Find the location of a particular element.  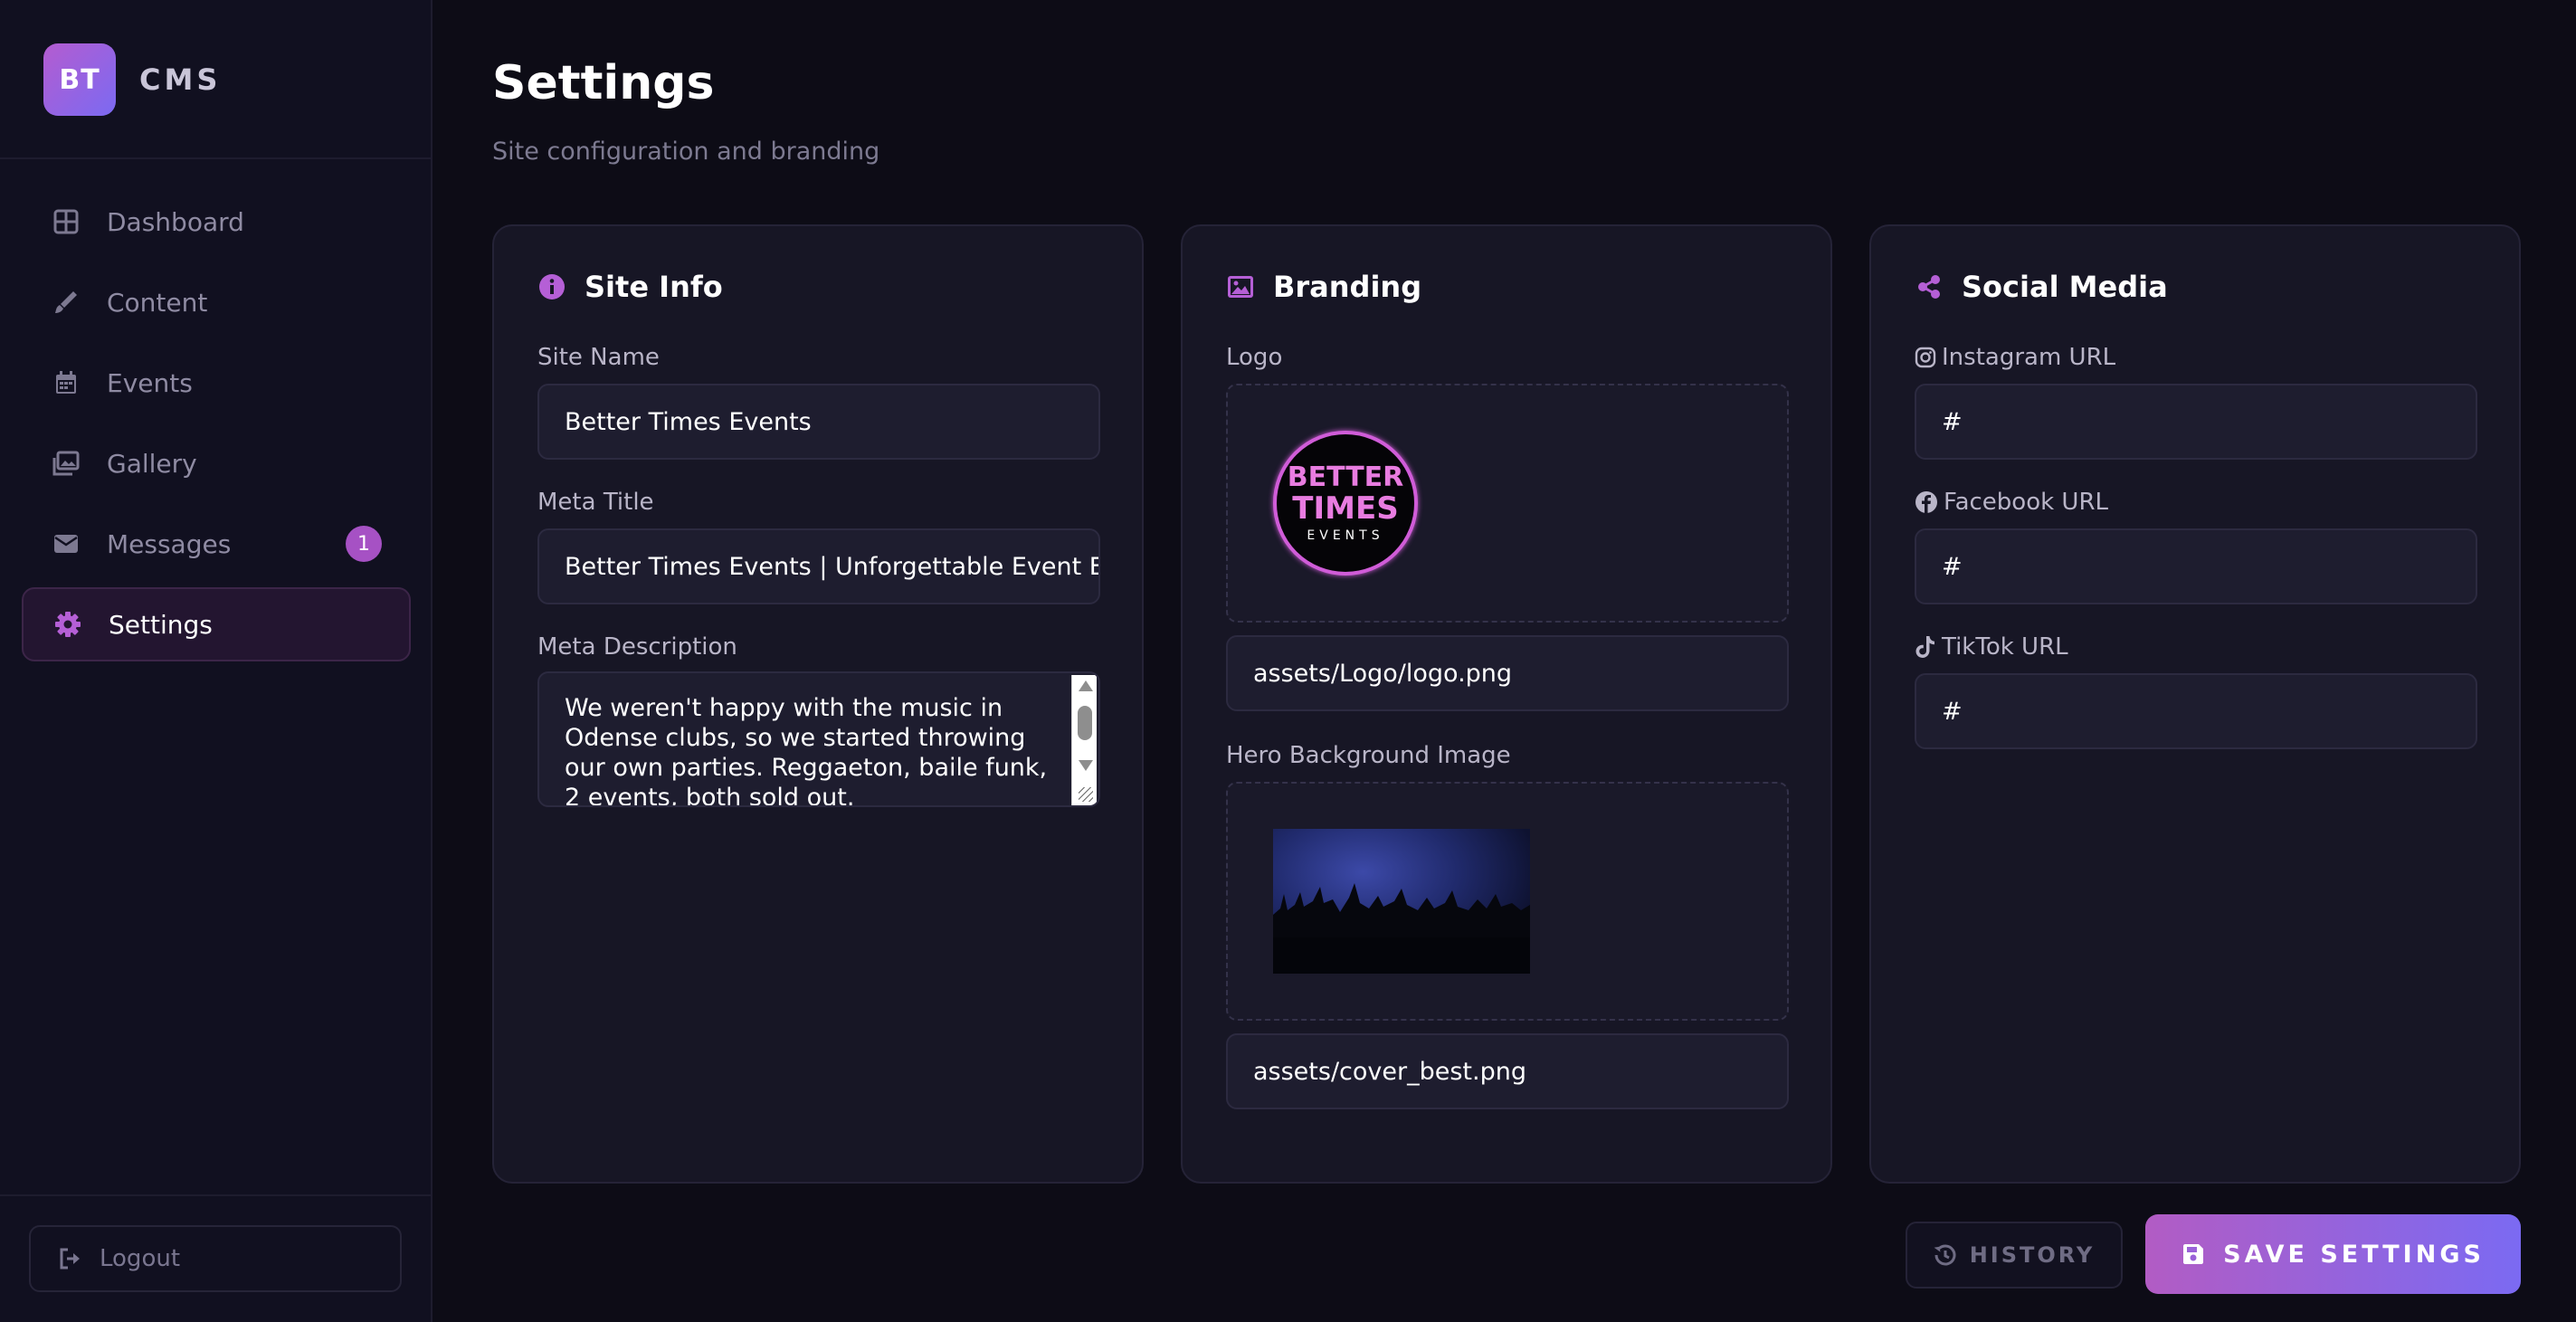

logo-text-line2: TIMES is located at coordinates (1345, 508).